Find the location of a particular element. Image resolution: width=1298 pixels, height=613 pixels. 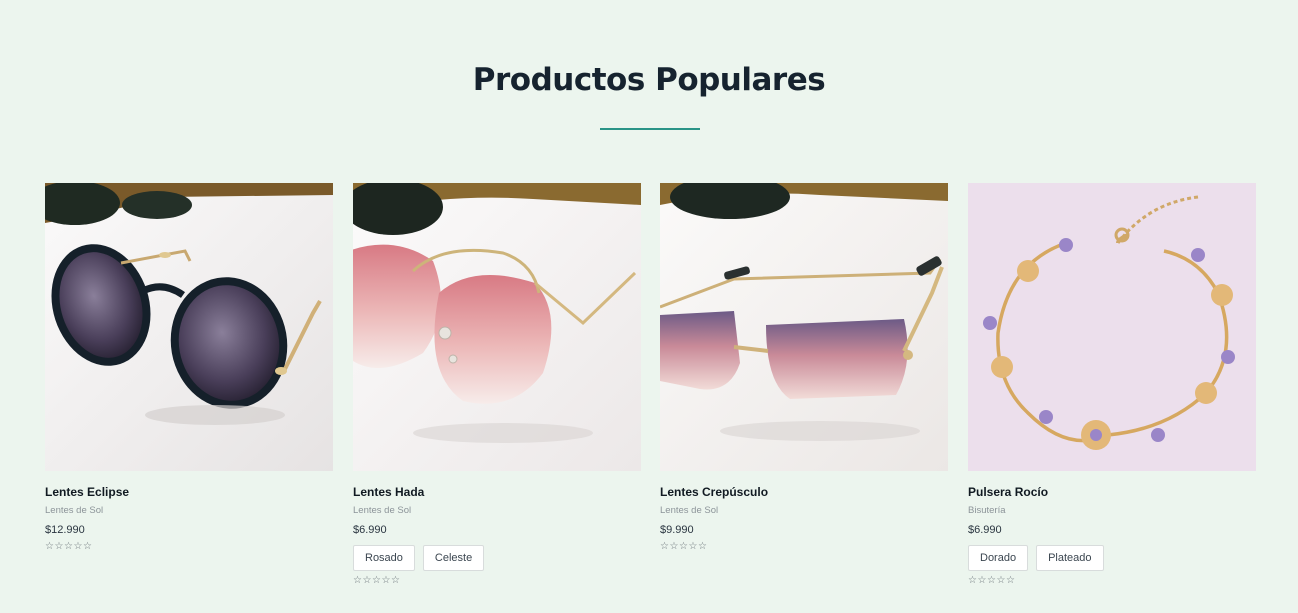

product-image-crepusculo is located at coordinates (804, 327).